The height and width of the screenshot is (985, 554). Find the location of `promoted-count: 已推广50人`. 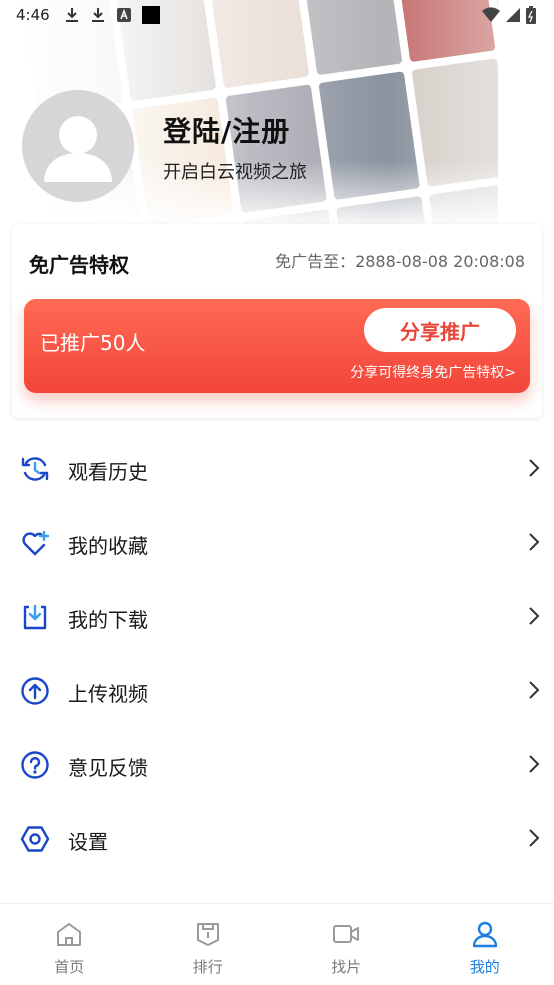

promoted-count: 已推广50人 is located at coordinates (92, 341).